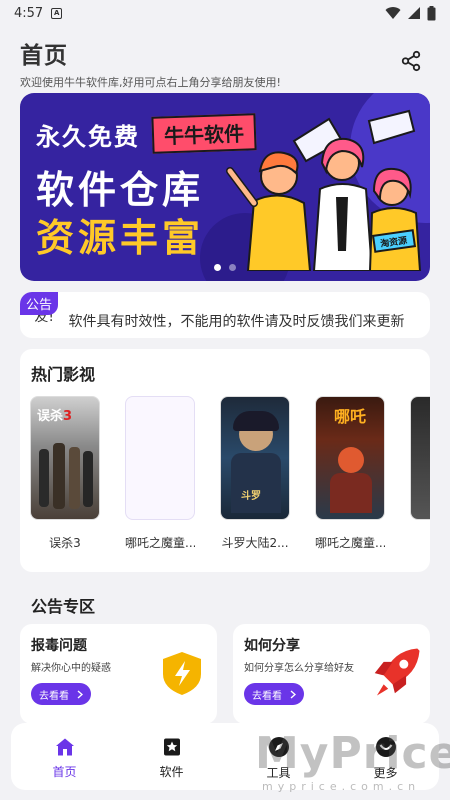 Image resolution: width=450 pixels, height=800 pixels. I want to click on page-title: 首页, so click(44, 56).